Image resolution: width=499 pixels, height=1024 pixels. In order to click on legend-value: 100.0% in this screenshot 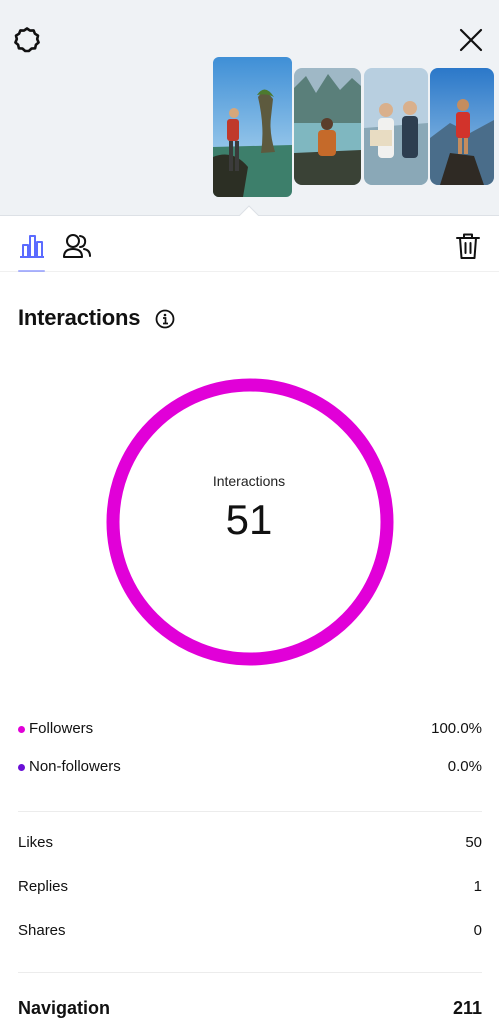, I will do `click(456, 728)`.